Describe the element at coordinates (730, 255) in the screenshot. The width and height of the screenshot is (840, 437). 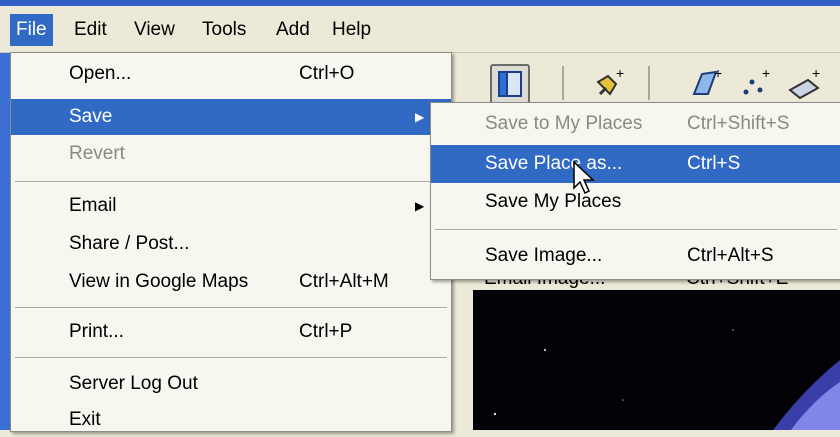
I see `menu-item-shortcut: Ctrl+Alt+S` at that location.